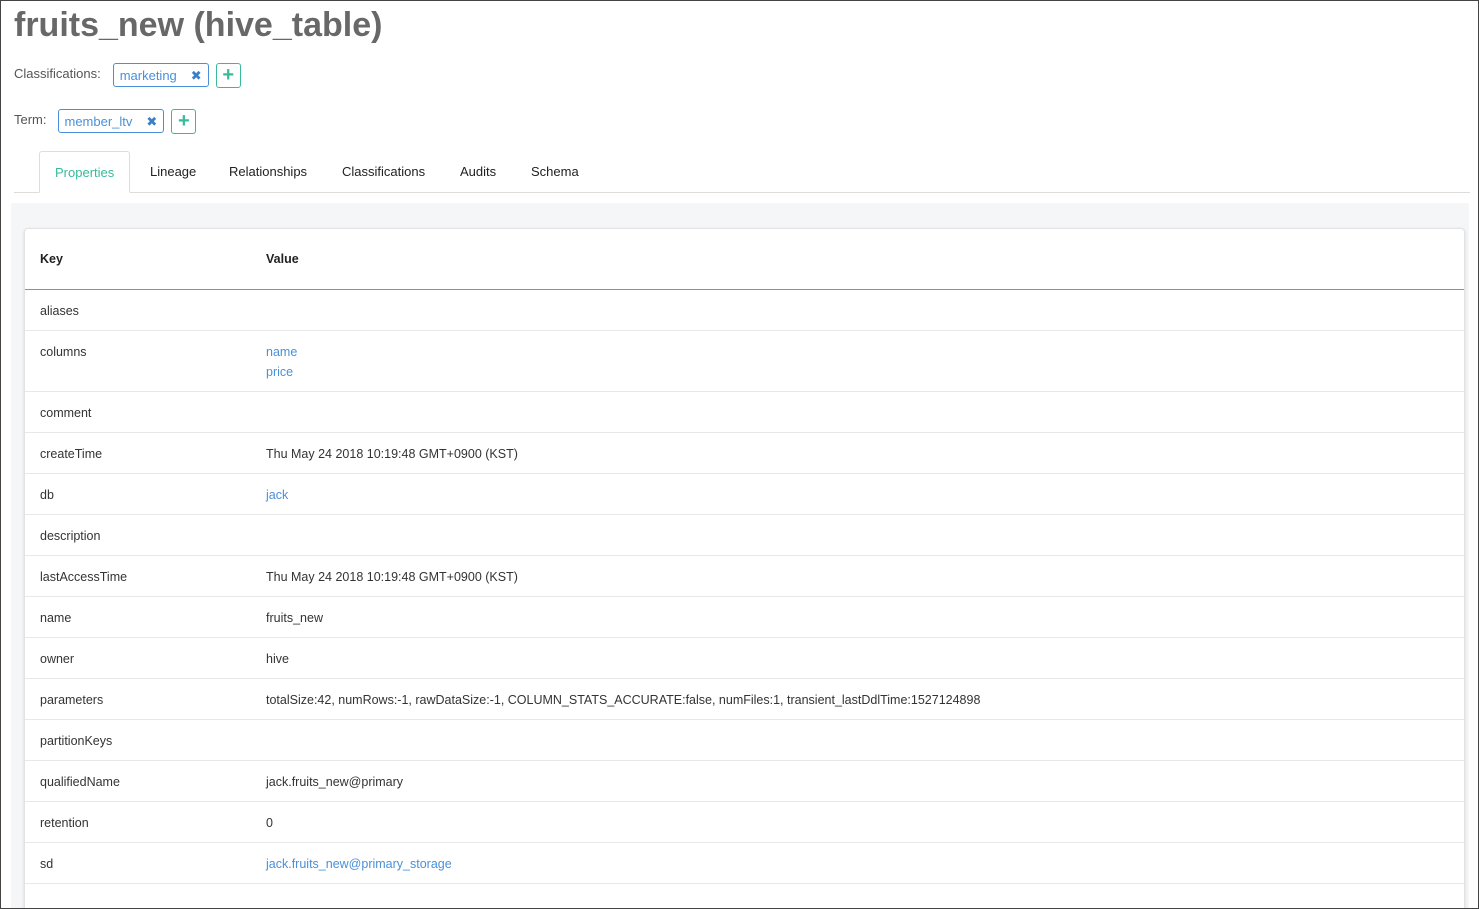 This screenshot has width=1479, height=909. I want to click on property-key: retention, so click(64, 823).